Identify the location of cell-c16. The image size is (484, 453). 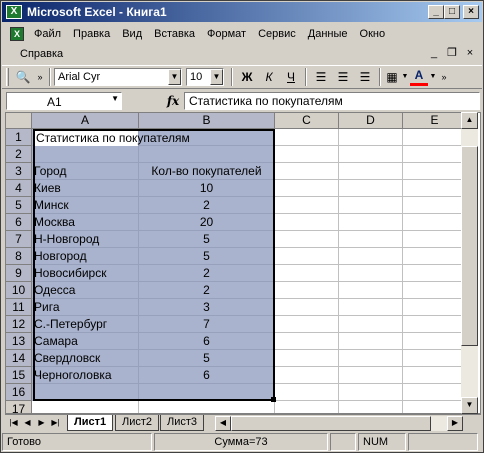
(307, 392).